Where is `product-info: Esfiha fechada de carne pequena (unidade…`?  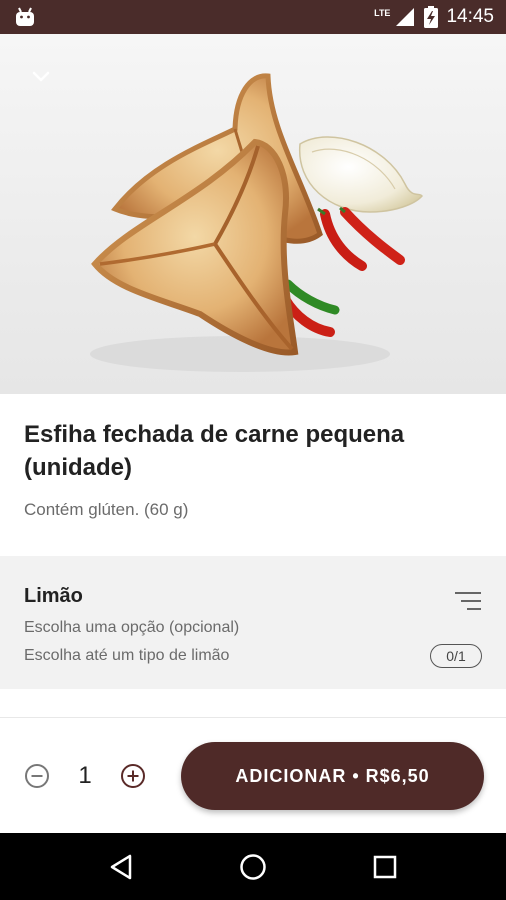 product-info: Esfiha fechada de carne pequena (unidade… is located at coordinates (254, 469).